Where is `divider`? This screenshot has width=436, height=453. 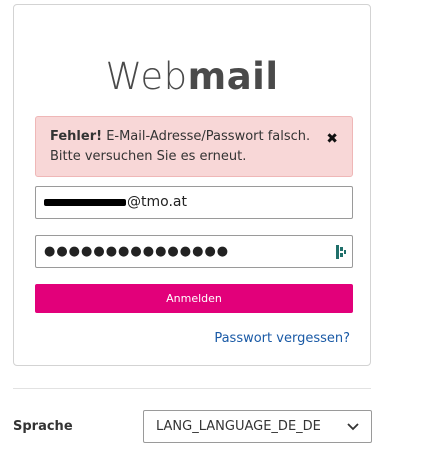 divider is located at coordinates (192, 388).